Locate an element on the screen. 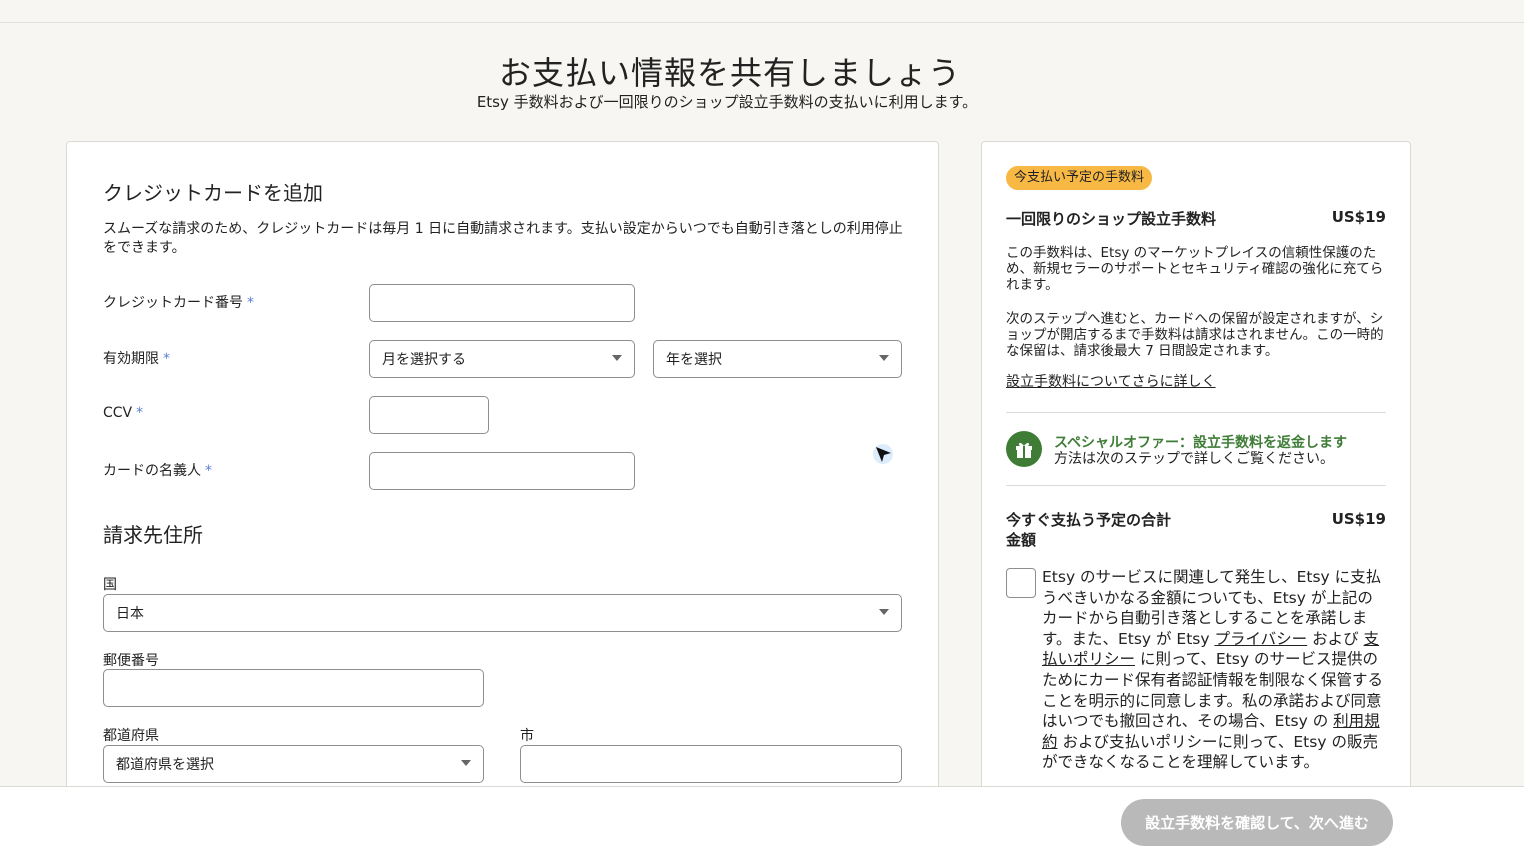  credit-card-heading: クレジットカードを追加 is located at coordinates (213, 193).